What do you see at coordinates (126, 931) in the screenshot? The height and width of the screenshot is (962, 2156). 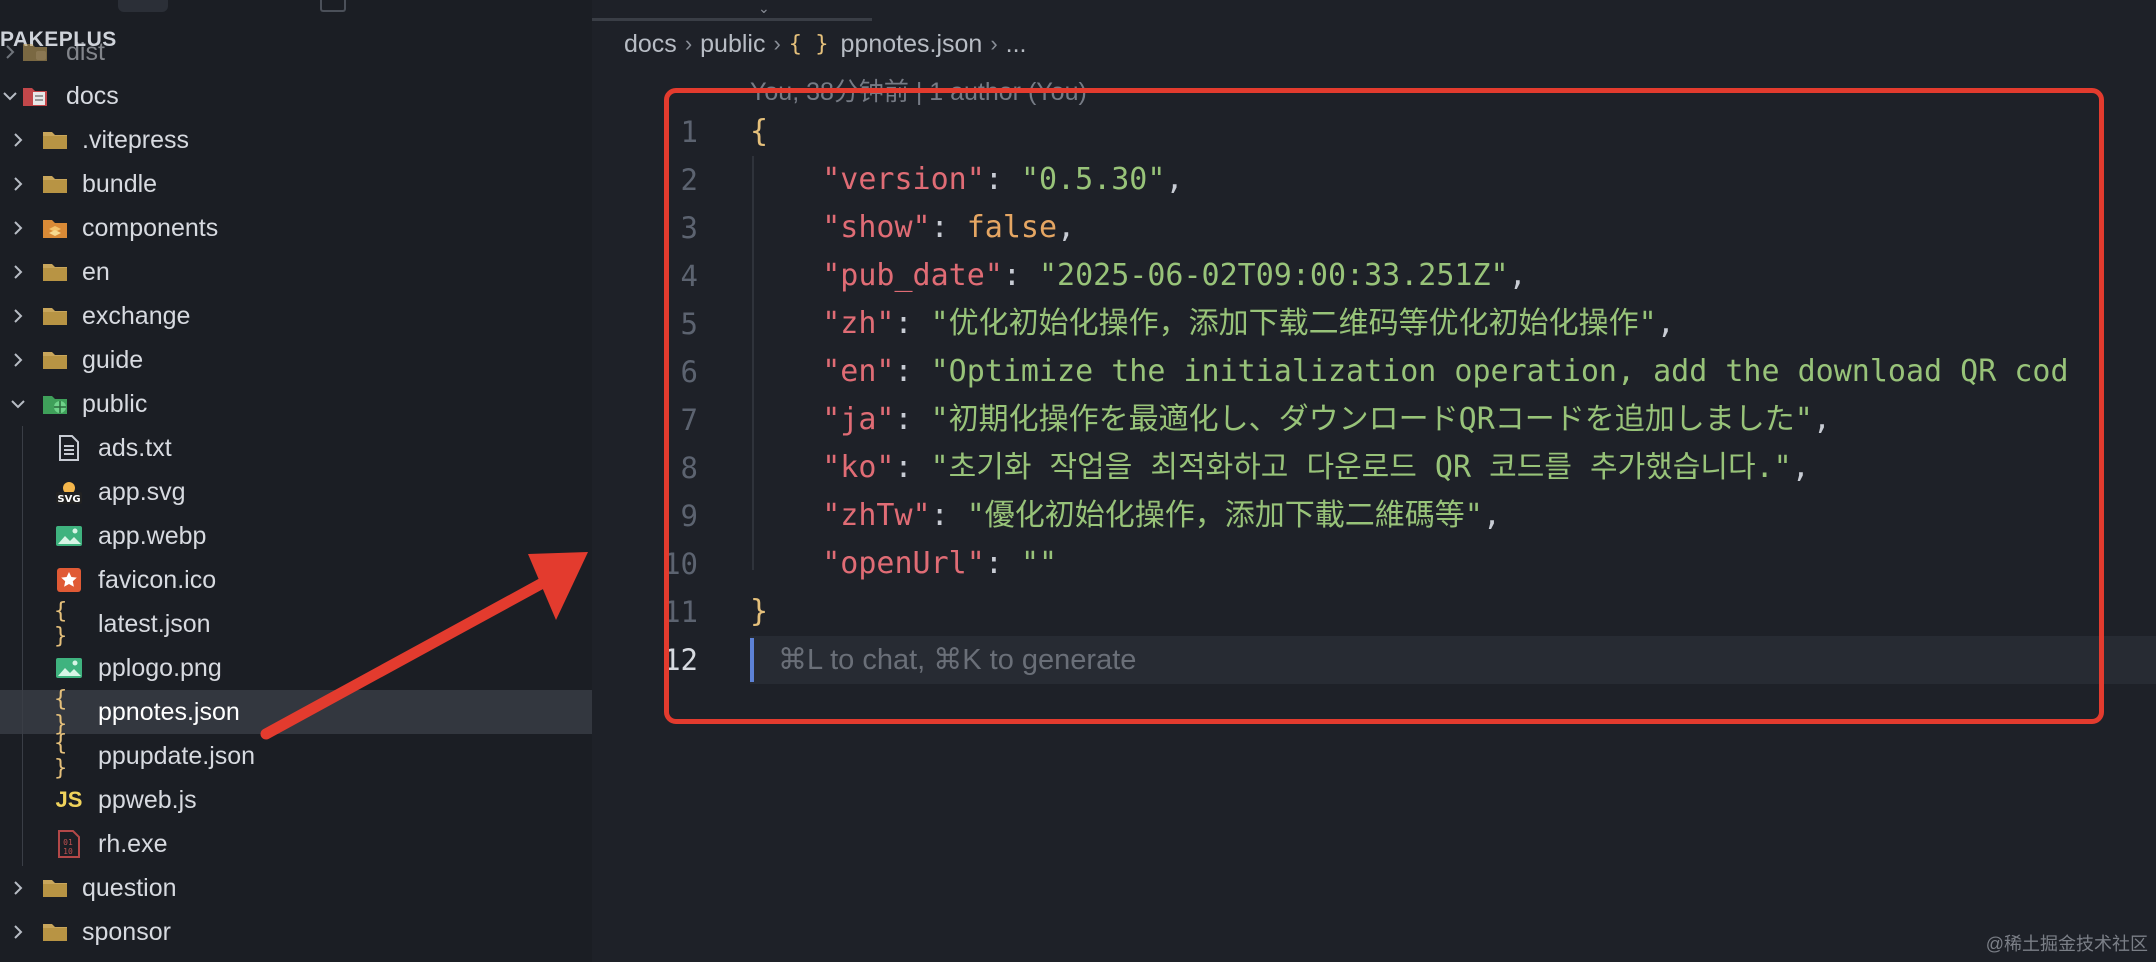 I see `tree-item-label: sponsor` at bounding box center [126, 931].